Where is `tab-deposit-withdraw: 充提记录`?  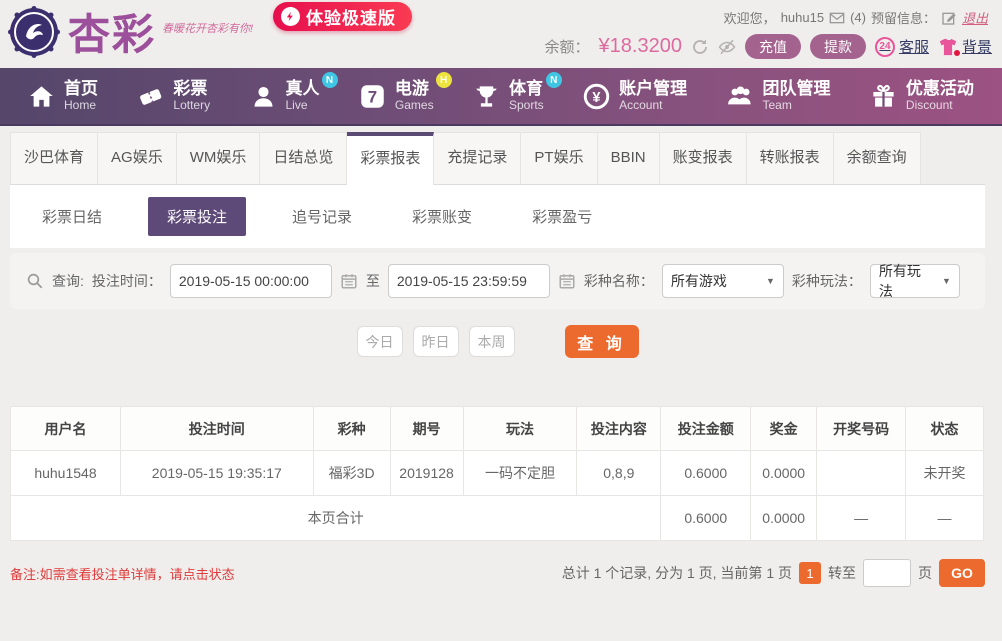 tab-deposit-withdraw: 充提记录 is located at coordinates (478, 158).